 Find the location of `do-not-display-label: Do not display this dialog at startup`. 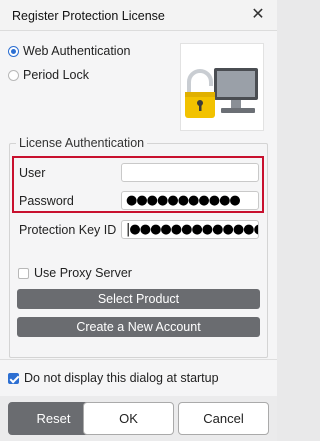

do-not-display-label: Do not display this dialog at startup is located at coordinates (121, 378).